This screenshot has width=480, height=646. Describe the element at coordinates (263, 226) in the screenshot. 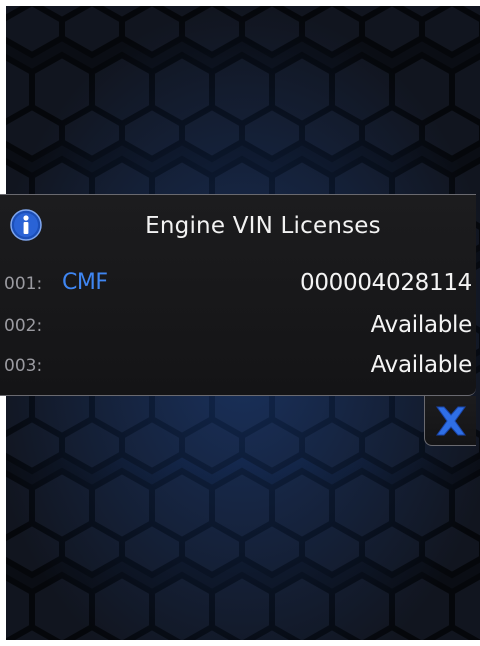

I see `dialog-title: Engine VIN Licenses` at that location.